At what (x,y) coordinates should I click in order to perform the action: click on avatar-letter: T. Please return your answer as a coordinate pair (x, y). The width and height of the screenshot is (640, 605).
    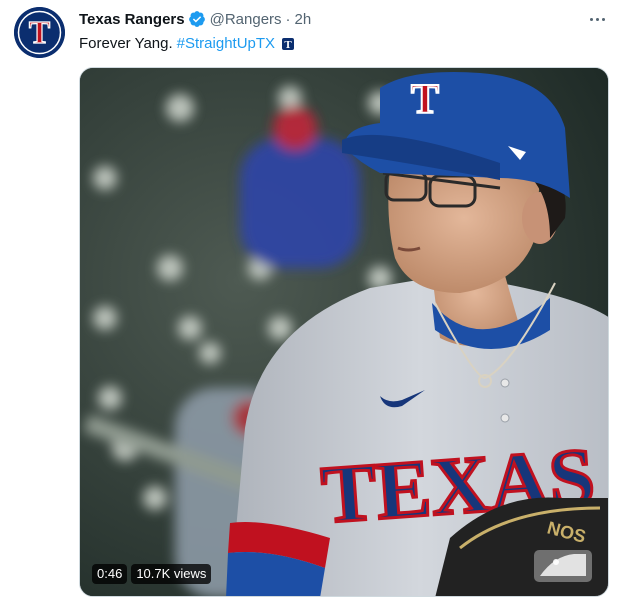
    Looking at the image, I should click on (39, 32).